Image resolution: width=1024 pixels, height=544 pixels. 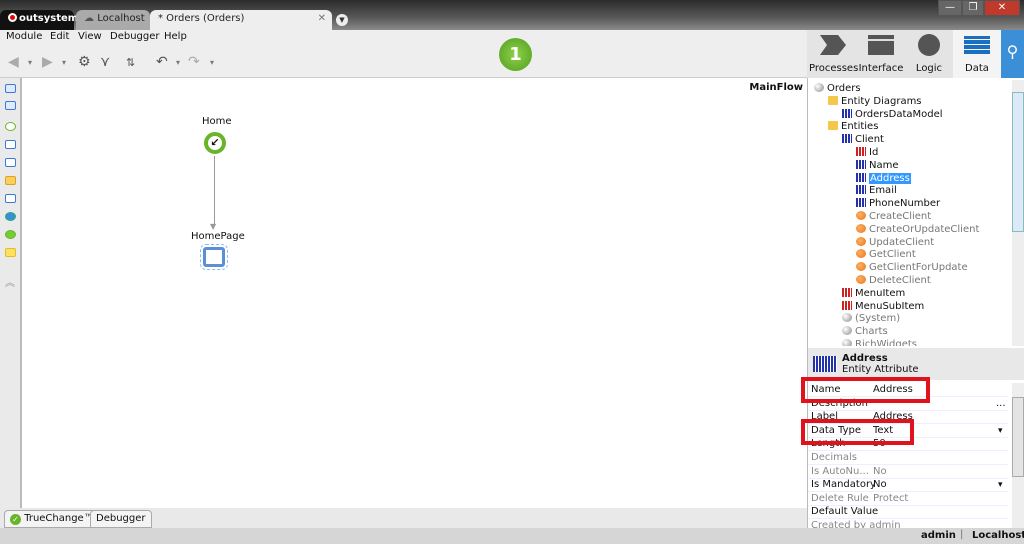 I want to click on compare-merge-icon: ⋎, so click(x=105, y=62).